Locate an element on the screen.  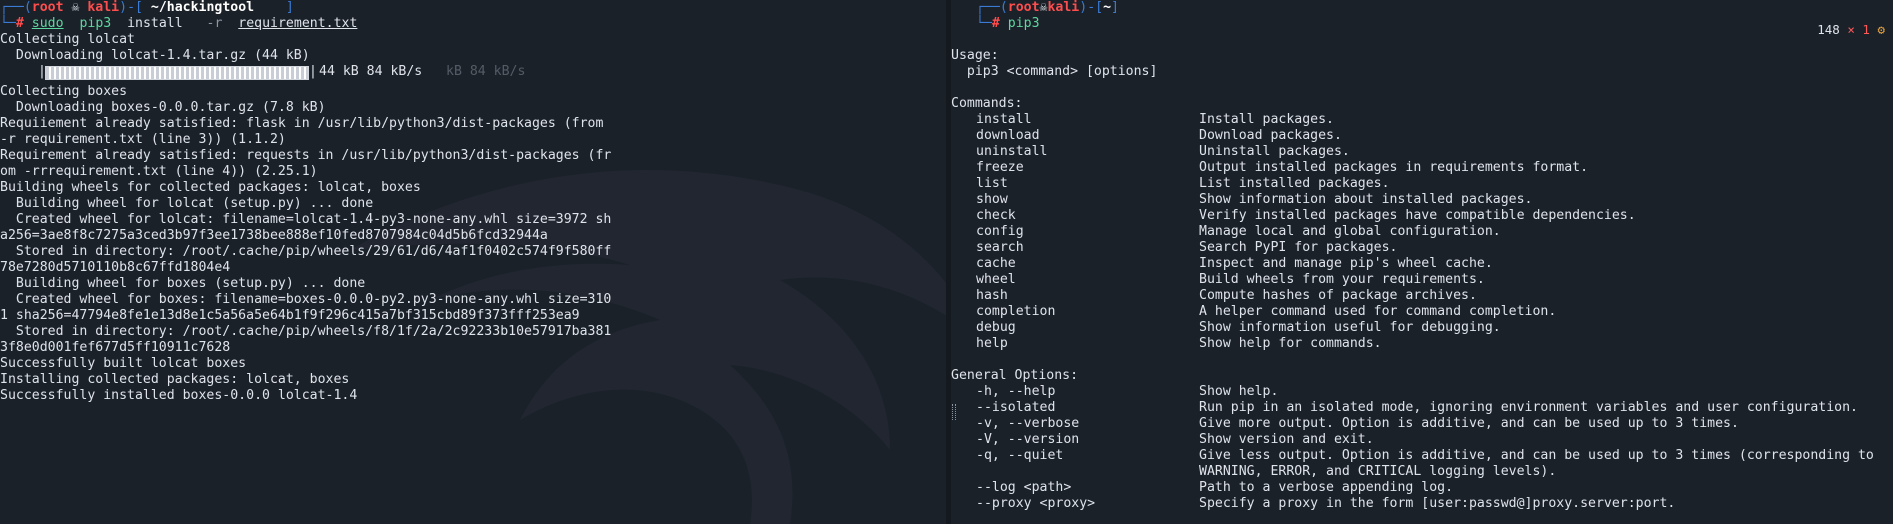
prompt-line-2: └─# sudo pip3 install -r requirement.txt is located at coordinates (179, 23).